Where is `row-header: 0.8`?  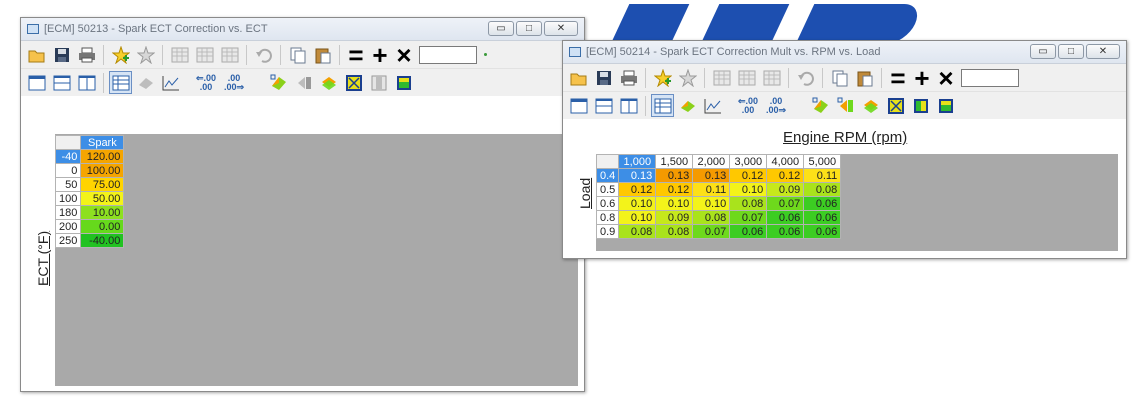 row-header: 0.8 is located at coordinates (607, 217).